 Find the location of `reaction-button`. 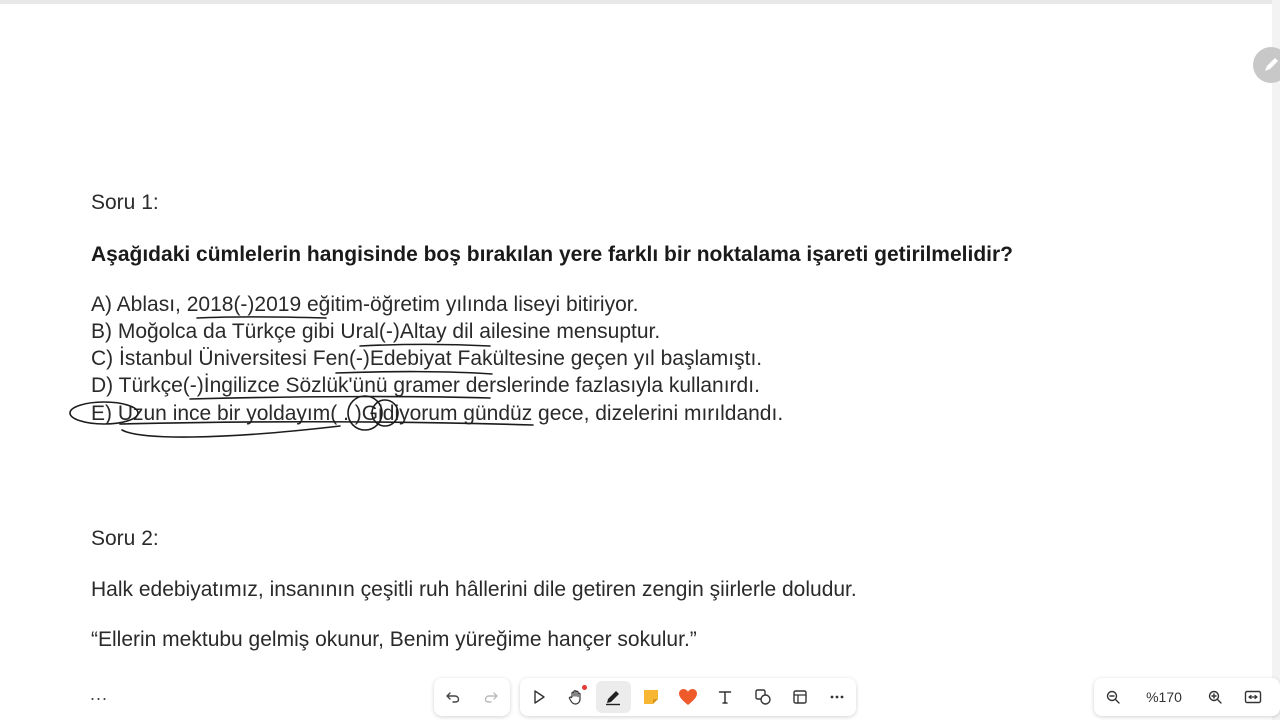

reaction-button is located at coordinates (687, 697).